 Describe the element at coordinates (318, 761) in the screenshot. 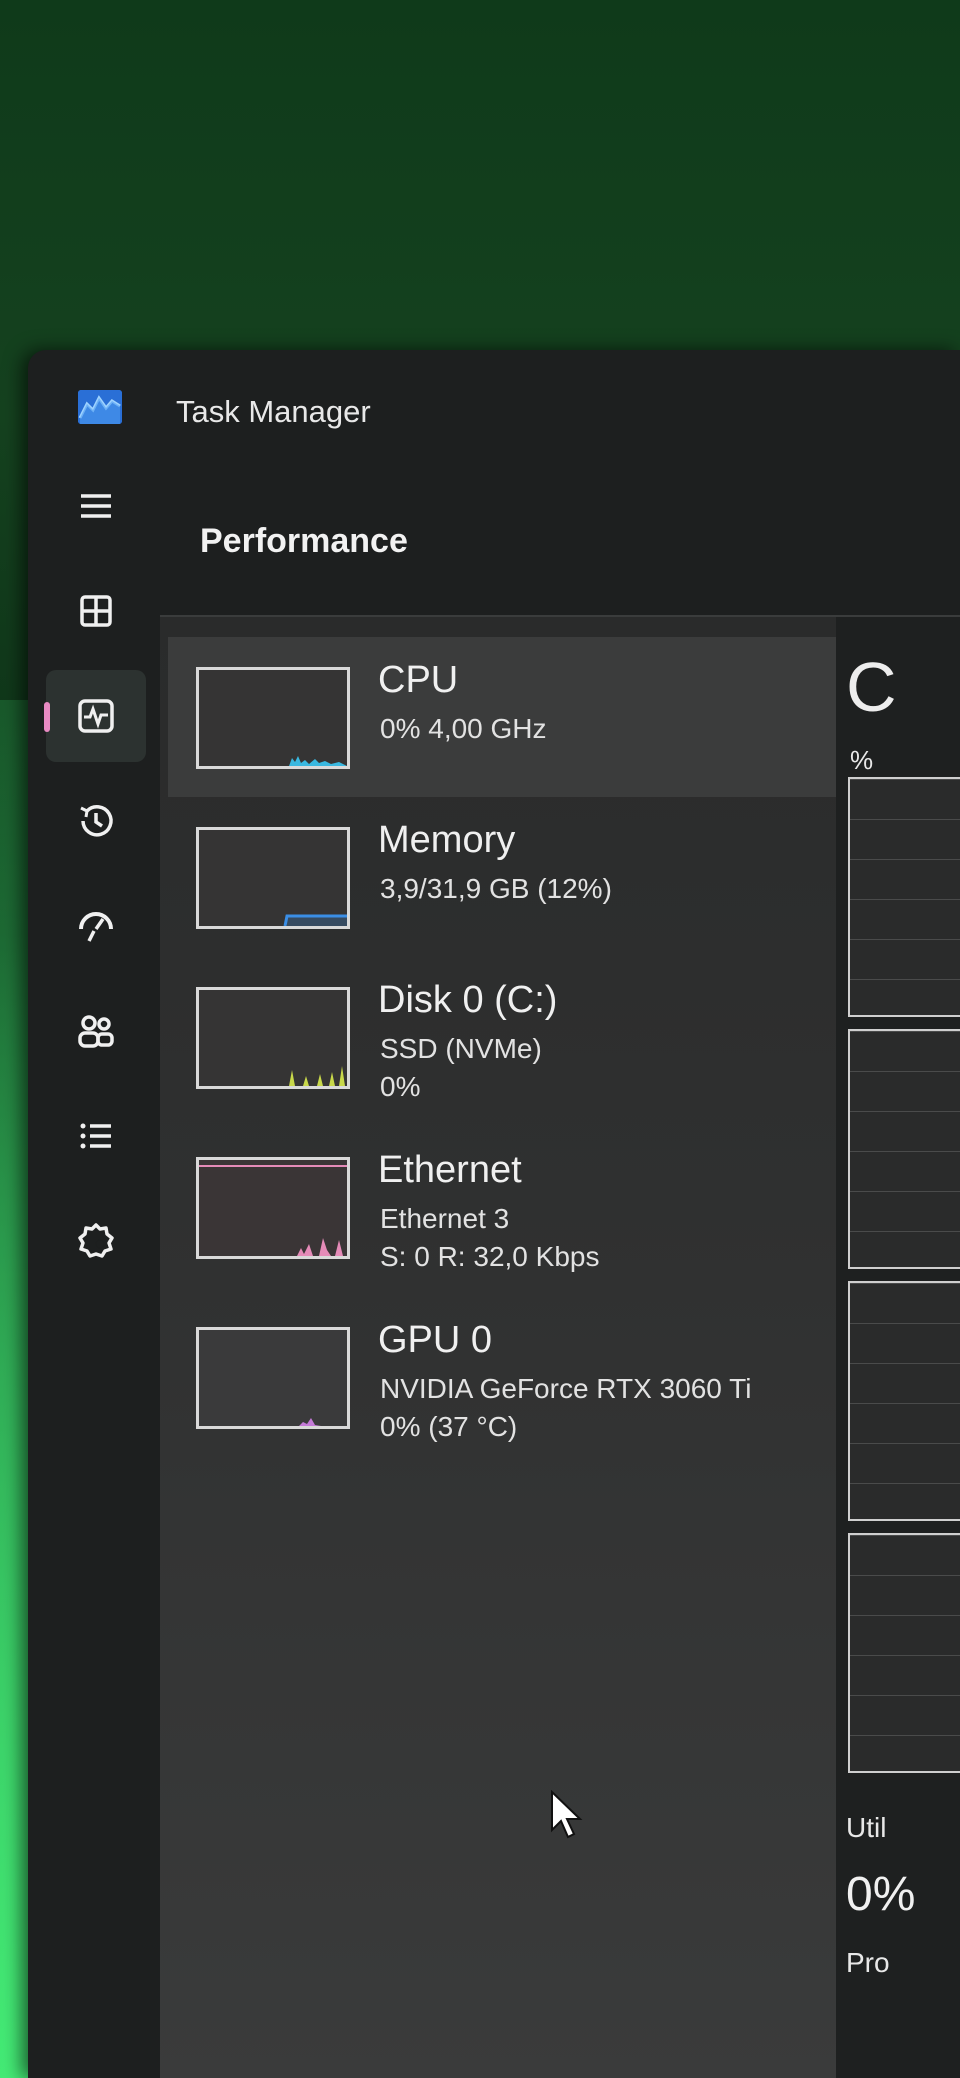

I see `cpu-graph-fill` at that location.